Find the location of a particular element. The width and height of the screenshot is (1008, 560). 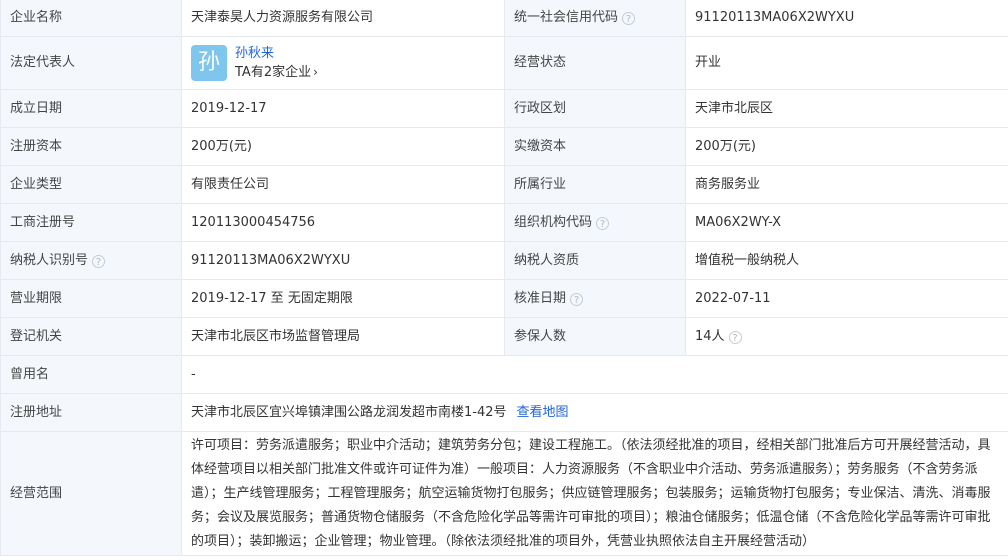

value-company-type: 有限责任公司 is located at coordinates (343, 184).